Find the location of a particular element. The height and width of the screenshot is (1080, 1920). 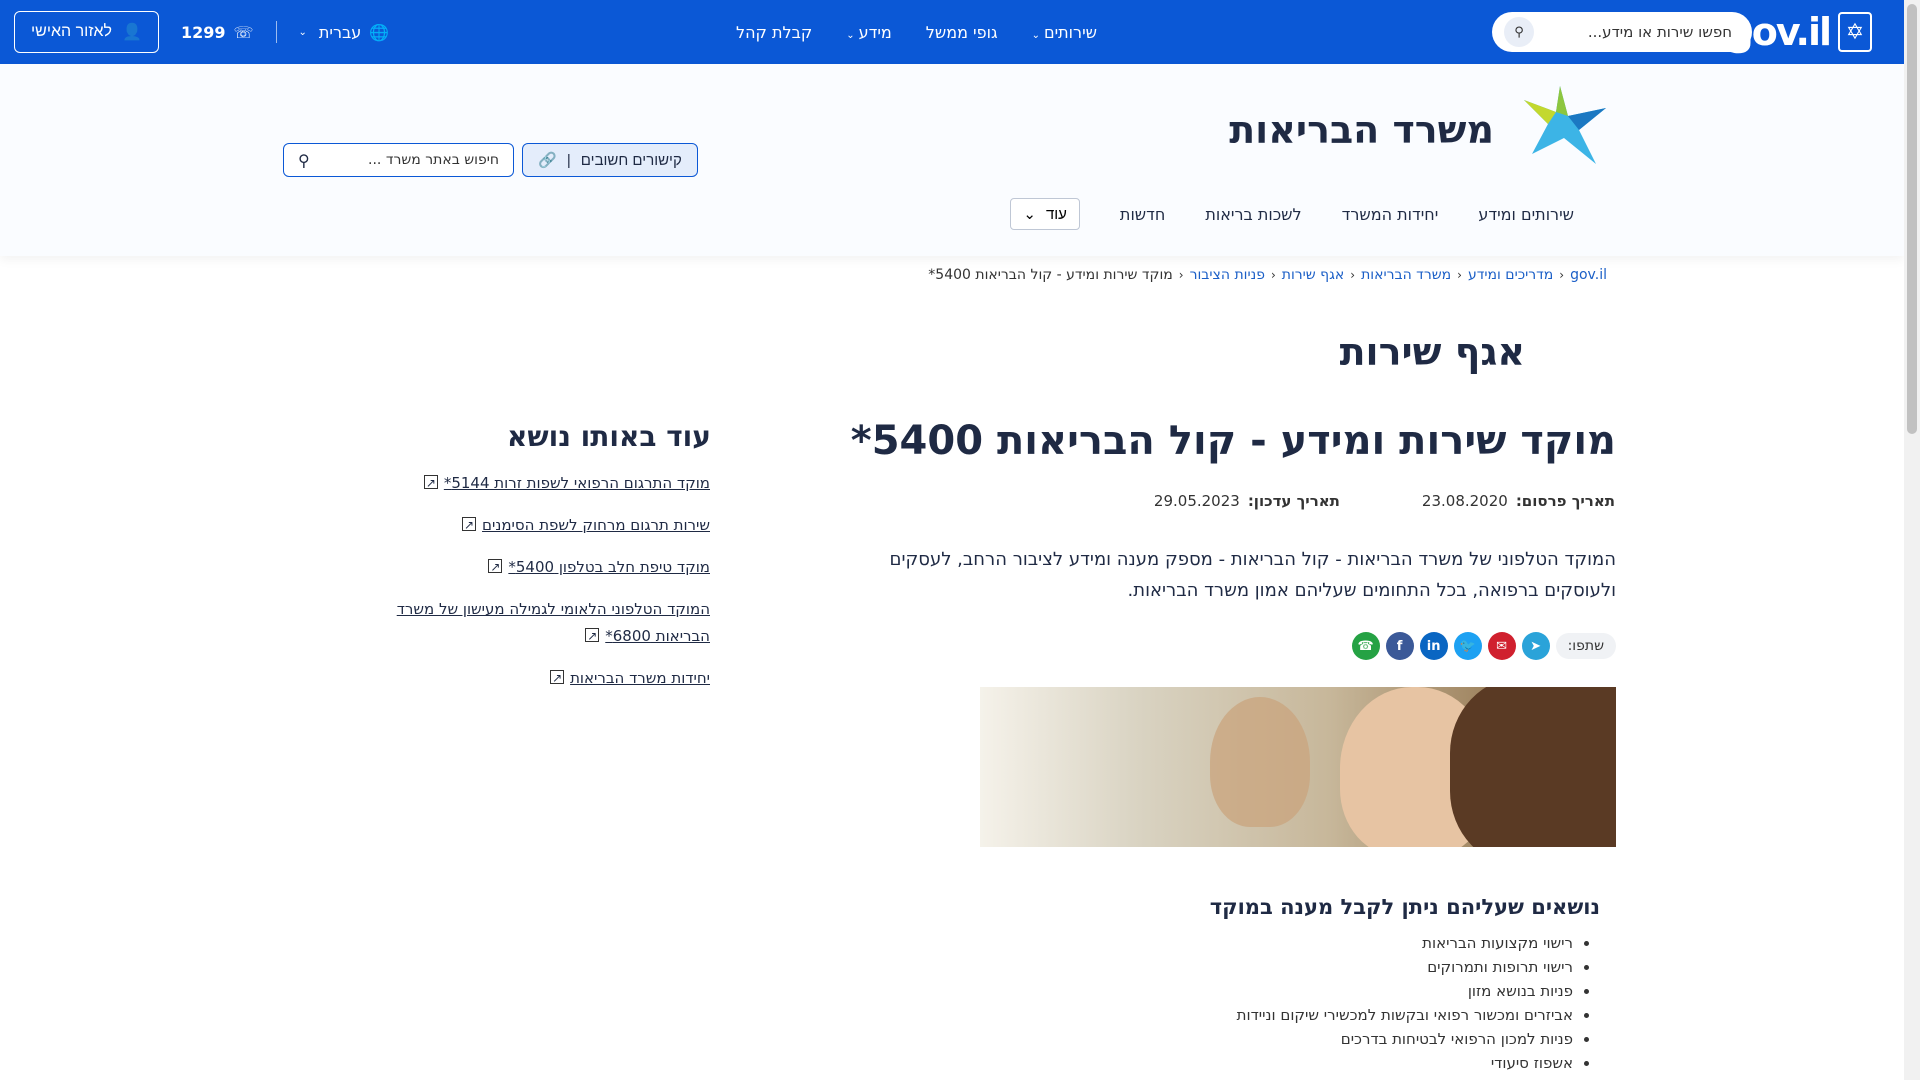

subnav-services-info: שירותים ומידע is located at coordinates (1526, 214).